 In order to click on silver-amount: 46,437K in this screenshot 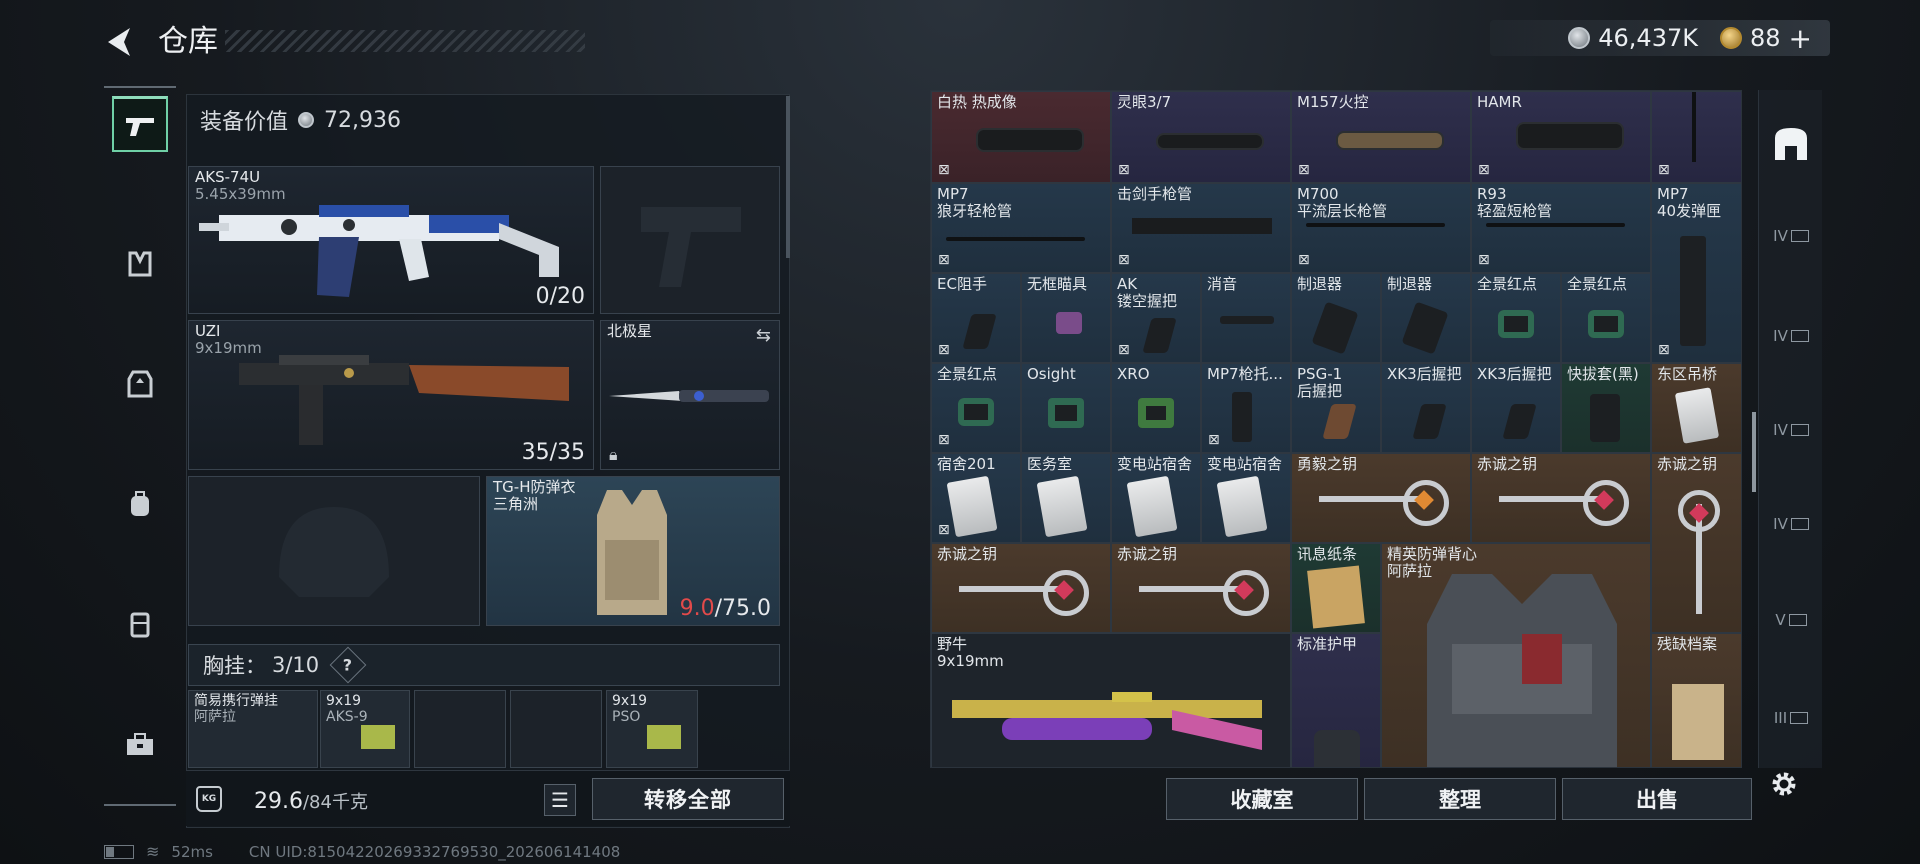, I will do `click(1648, 38)`.